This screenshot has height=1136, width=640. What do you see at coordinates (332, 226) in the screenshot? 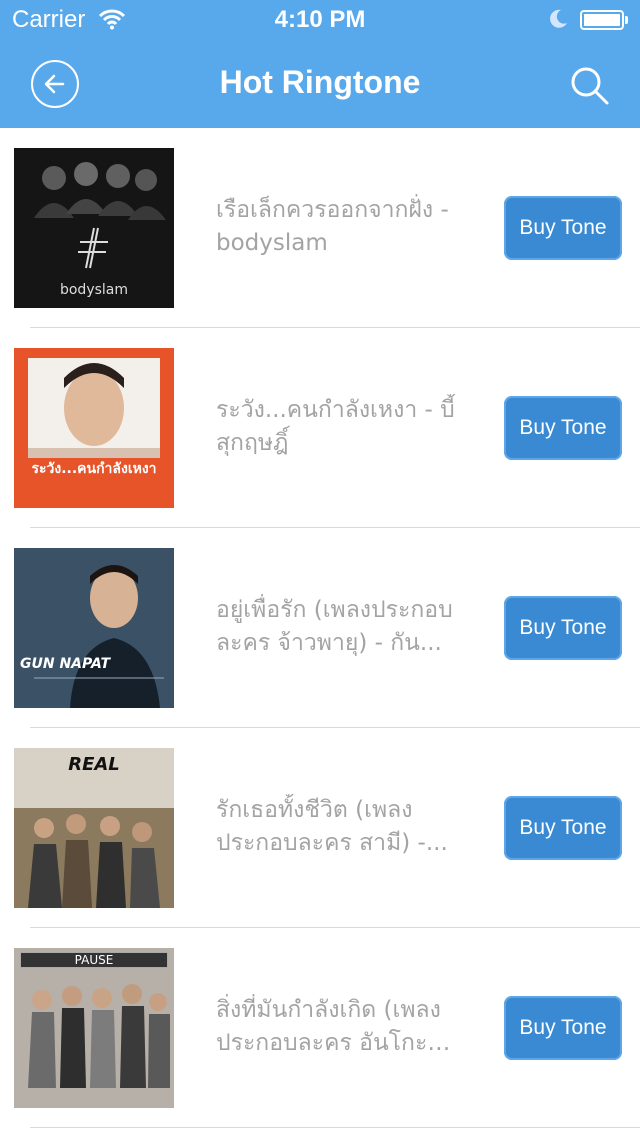
I see `song-title: เรือเล็กควรออกจากฝั่ง - bodyslam` at bounding box center [332, 226].